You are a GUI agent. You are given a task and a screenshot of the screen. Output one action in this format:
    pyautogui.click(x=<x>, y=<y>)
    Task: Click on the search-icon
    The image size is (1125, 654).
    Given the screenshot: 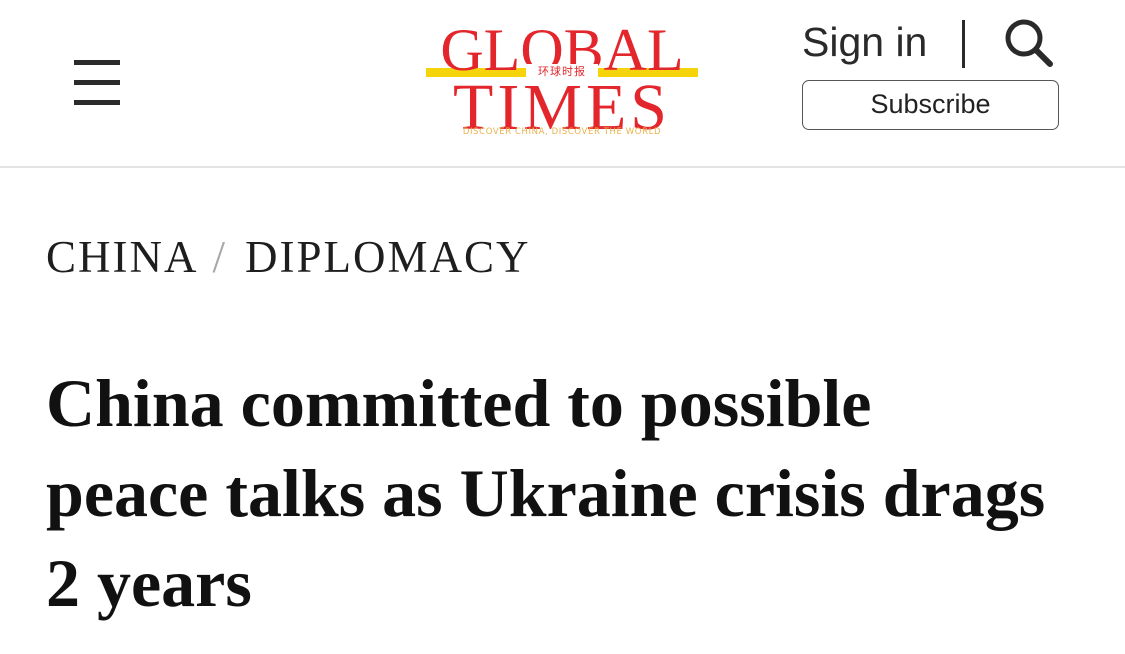 What is the action you would take?
    pyautogui.click(x=1029, y=43)
    